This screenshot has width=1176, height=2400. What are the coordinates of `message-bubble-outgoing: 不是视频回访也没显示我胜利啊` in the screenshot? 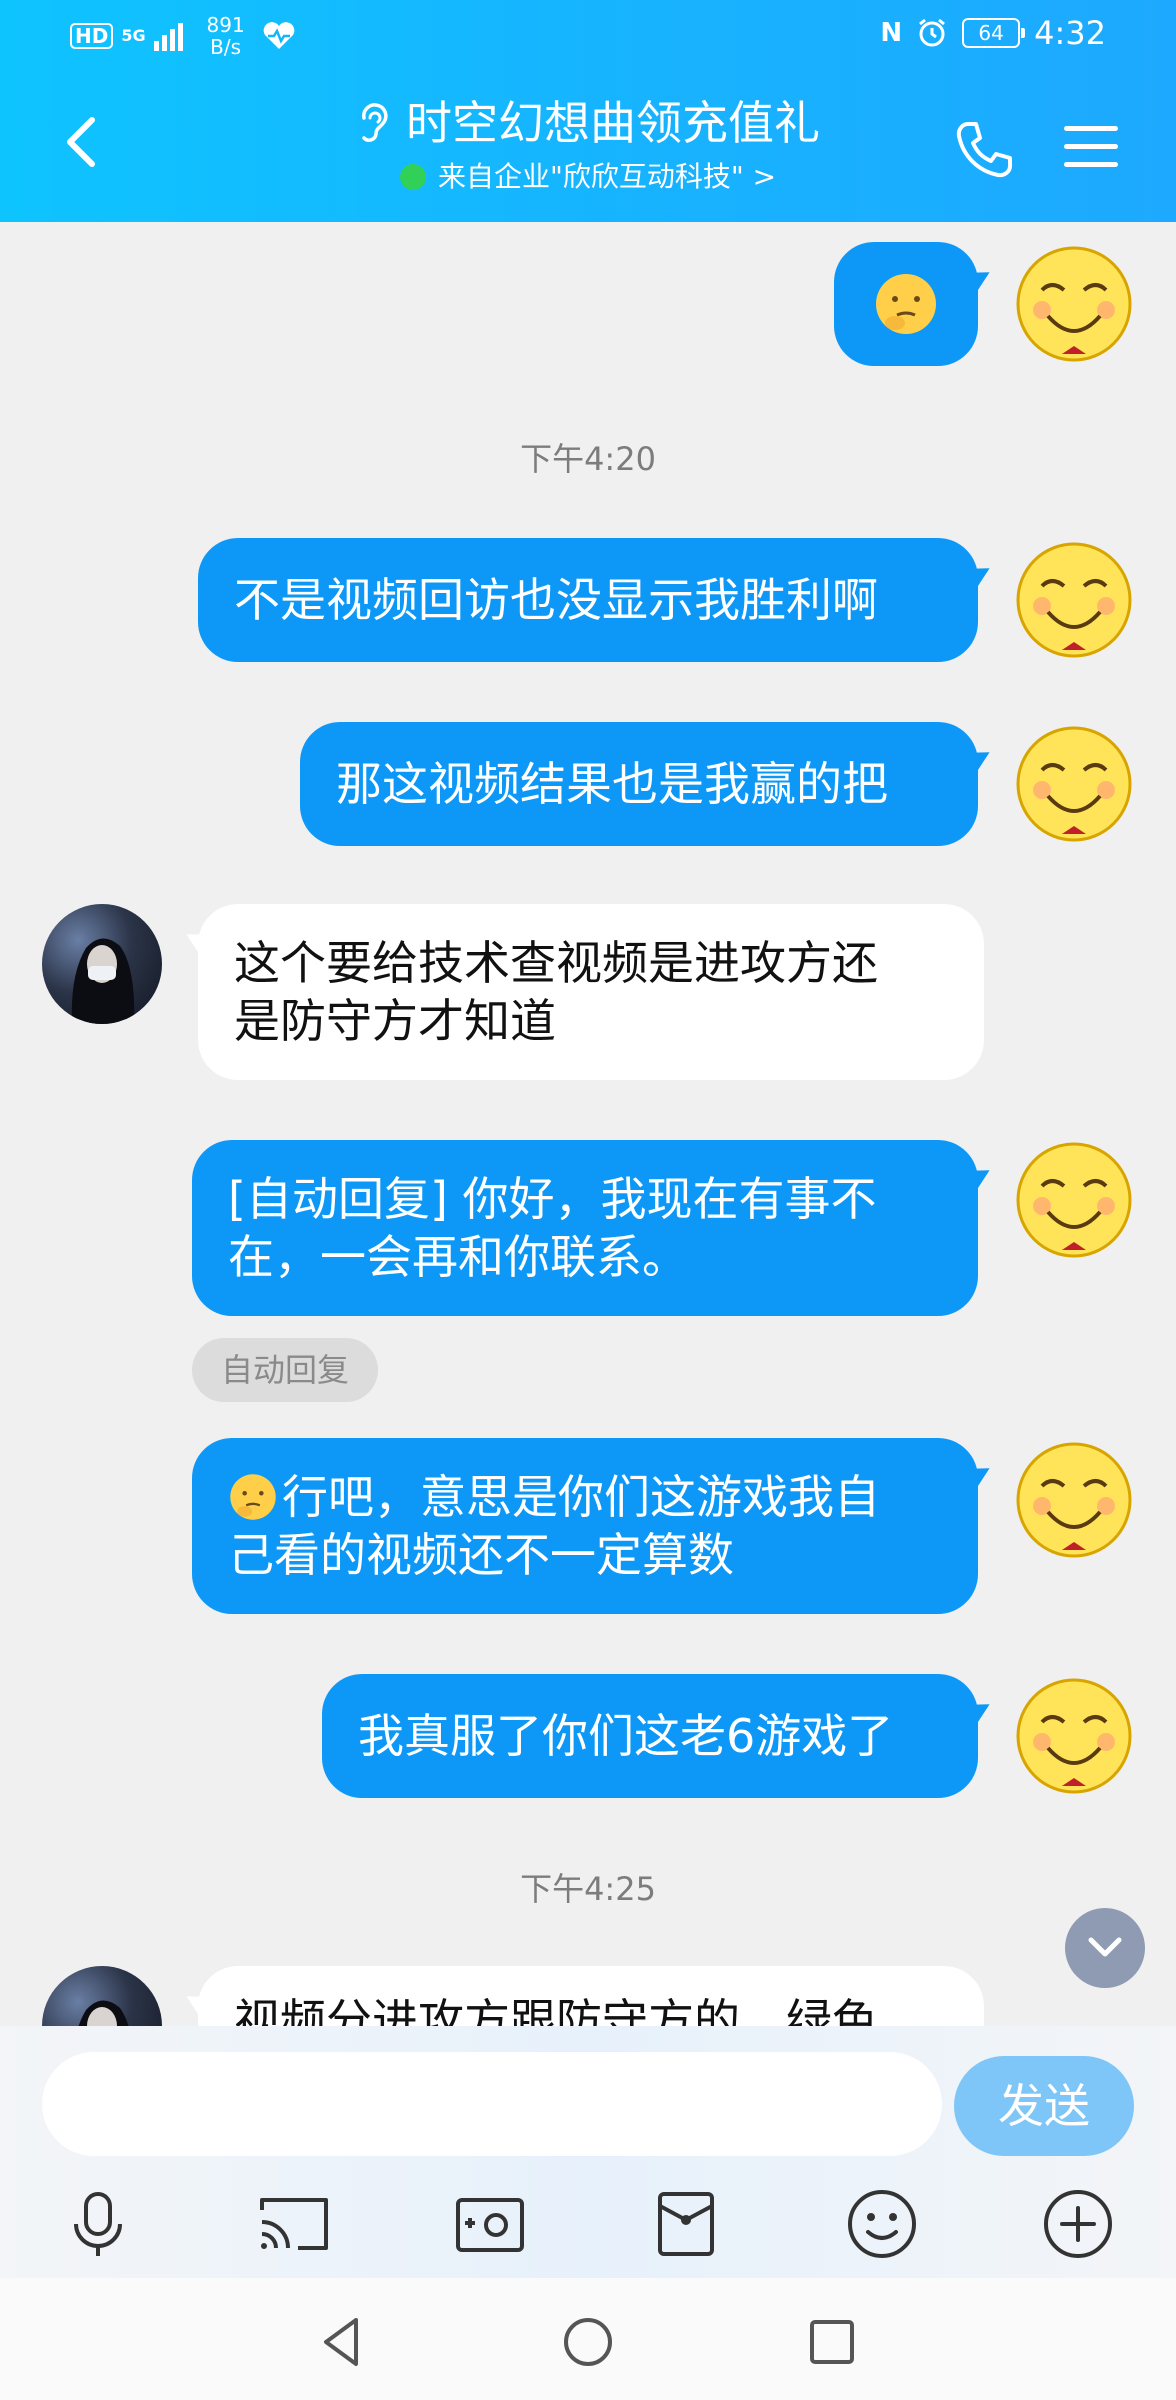 It's located at (588, 600).